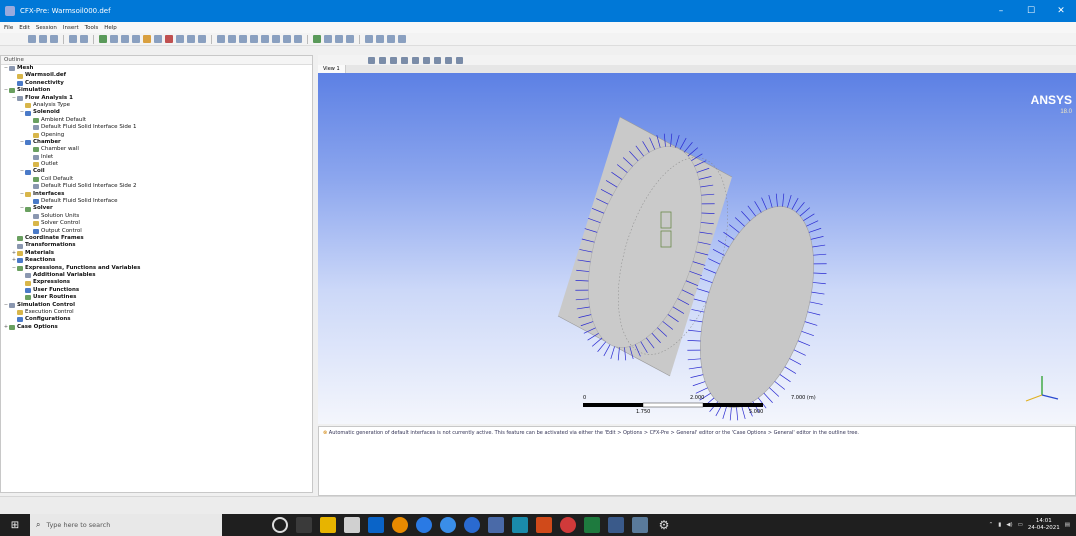 The height and width of the screenshot is (536, 1076). Describe the element at coordinates (156, 127) in the screenshot. I see `outline-tree-item: Default Fluid Solid Interface Side 1` at that location.